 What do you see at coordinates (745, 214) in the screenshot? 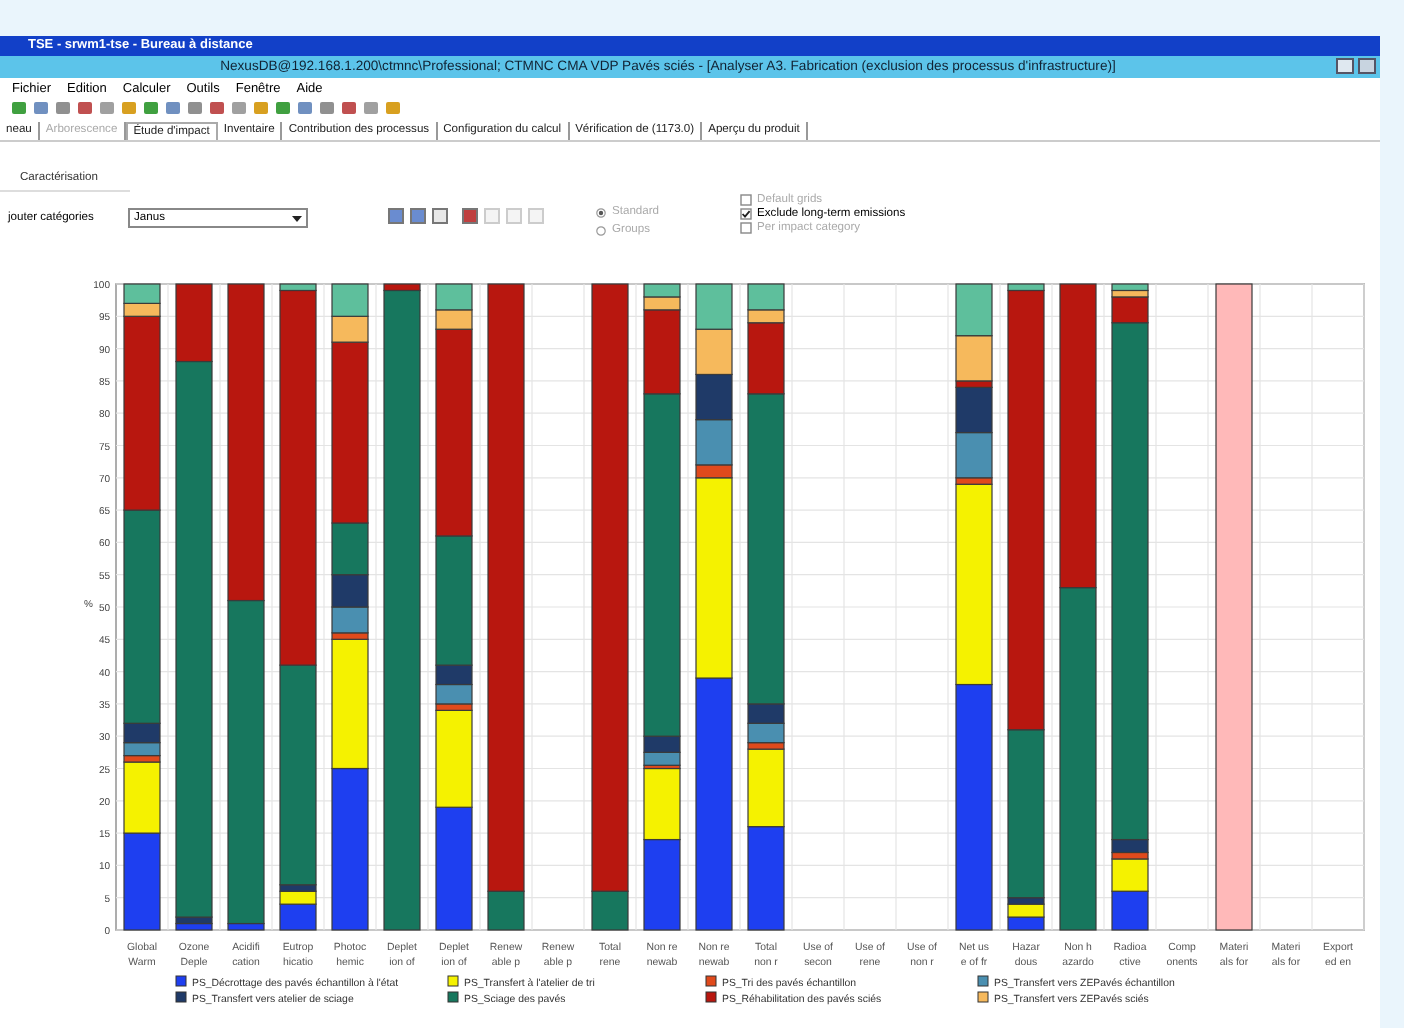
I see `checkbox` at bounding box center [745, 214].